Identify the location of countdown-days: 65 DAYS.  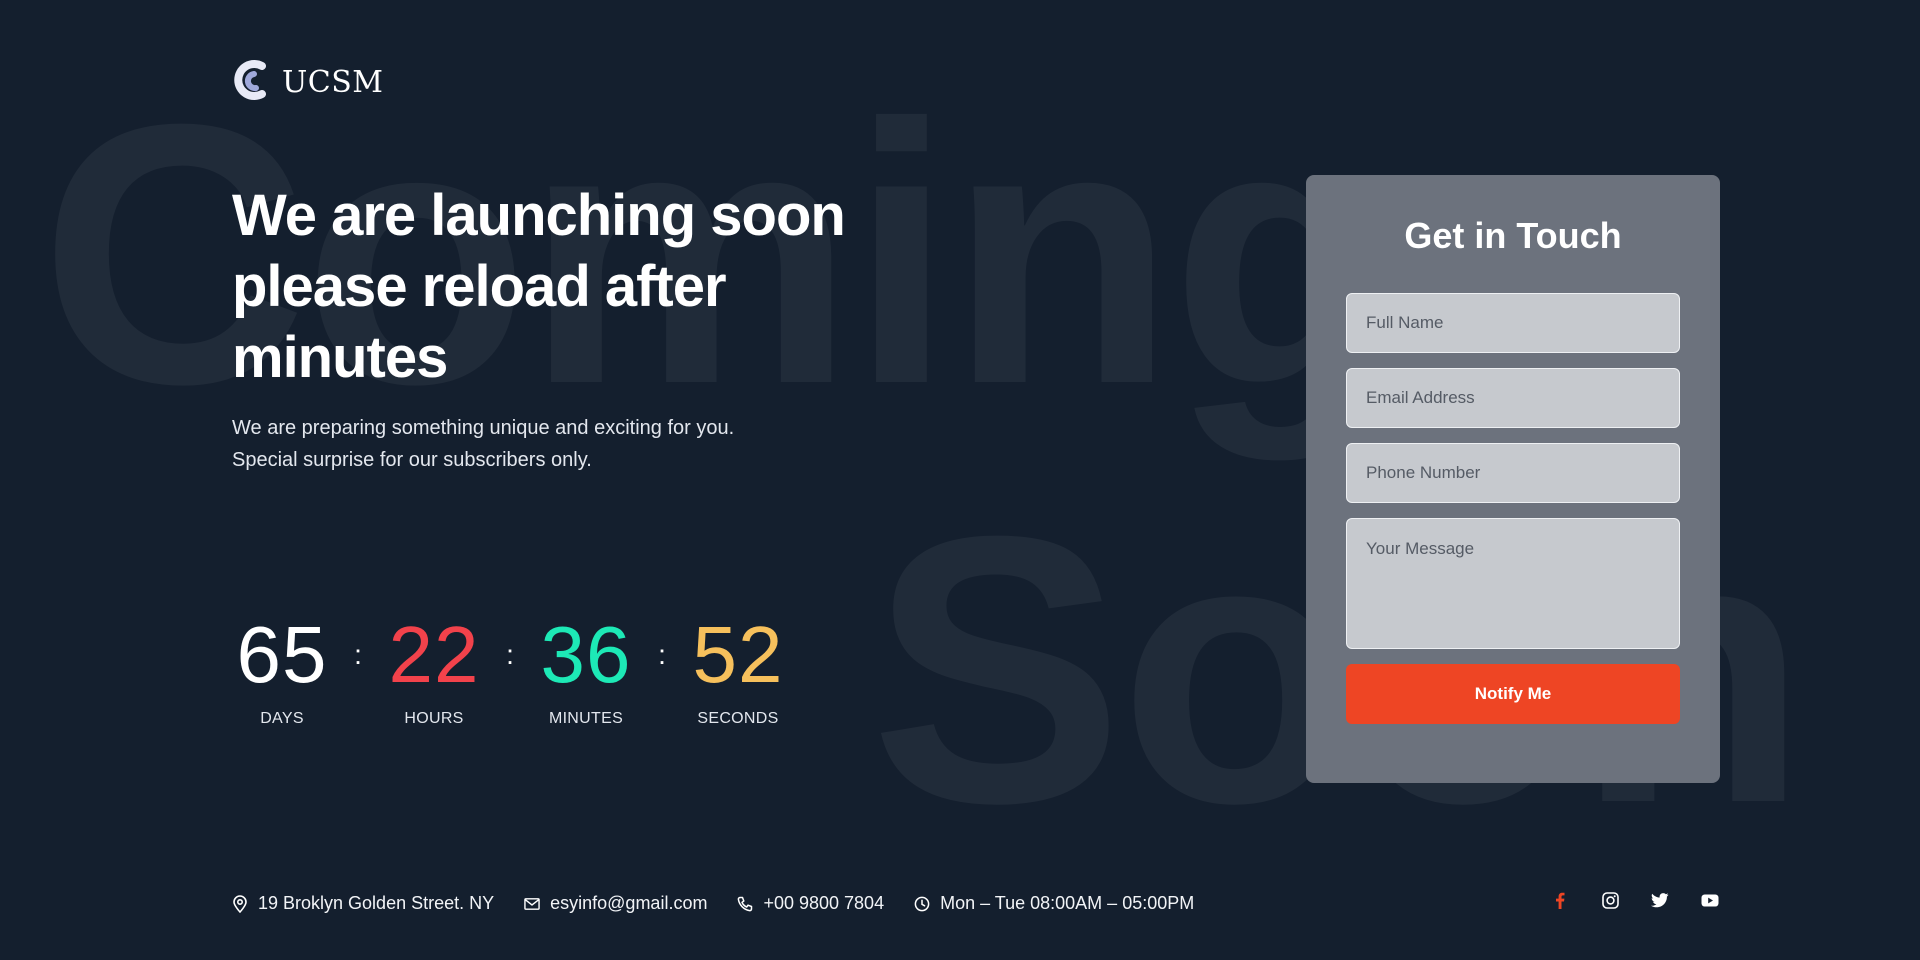
(282, 670).